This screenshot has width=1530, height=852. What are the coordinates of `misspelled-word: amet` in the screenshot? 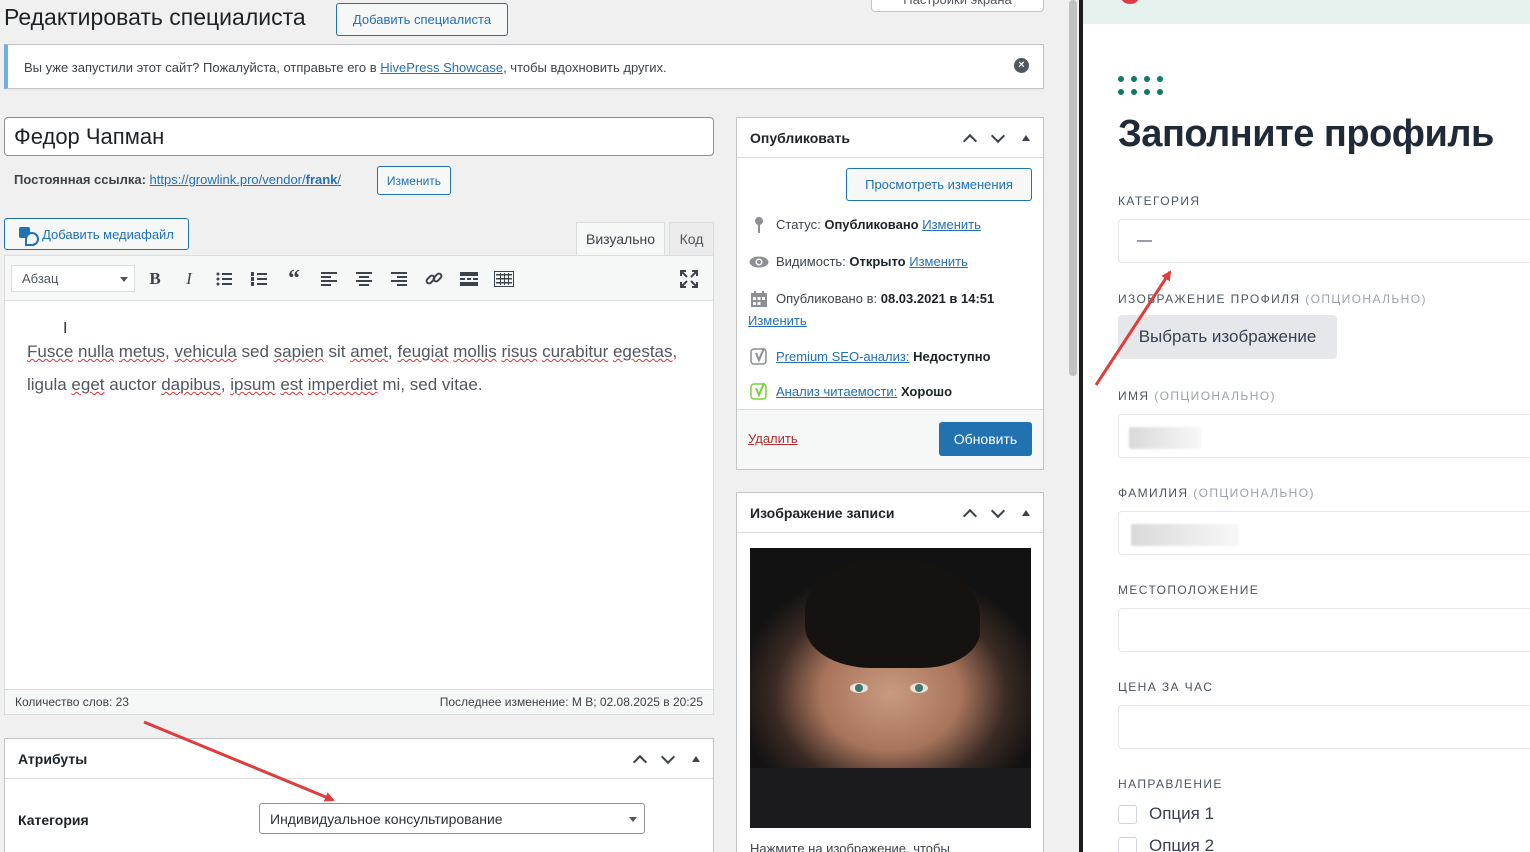 It's located at (369, 351).